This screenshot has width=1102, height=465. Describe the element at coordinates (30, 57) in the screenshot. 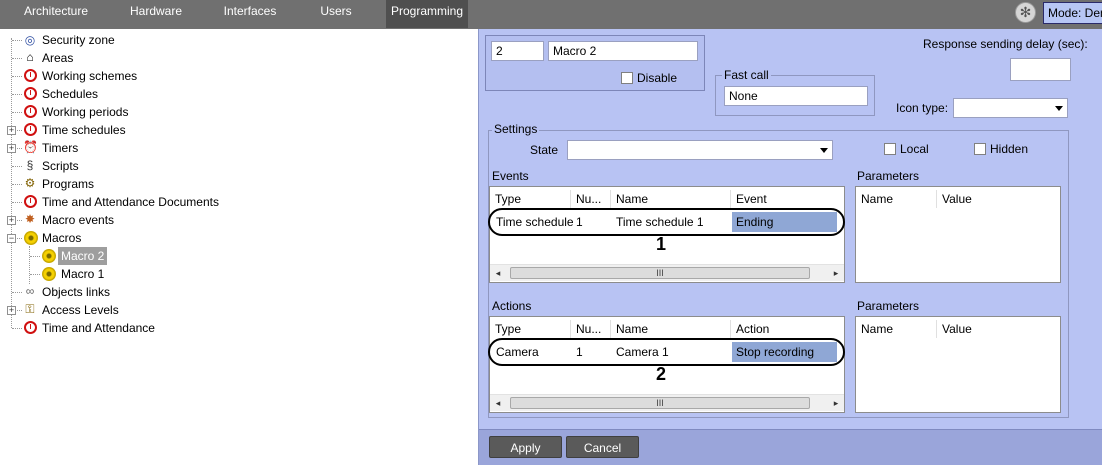

I see `house-icon: ⌂` at that location.